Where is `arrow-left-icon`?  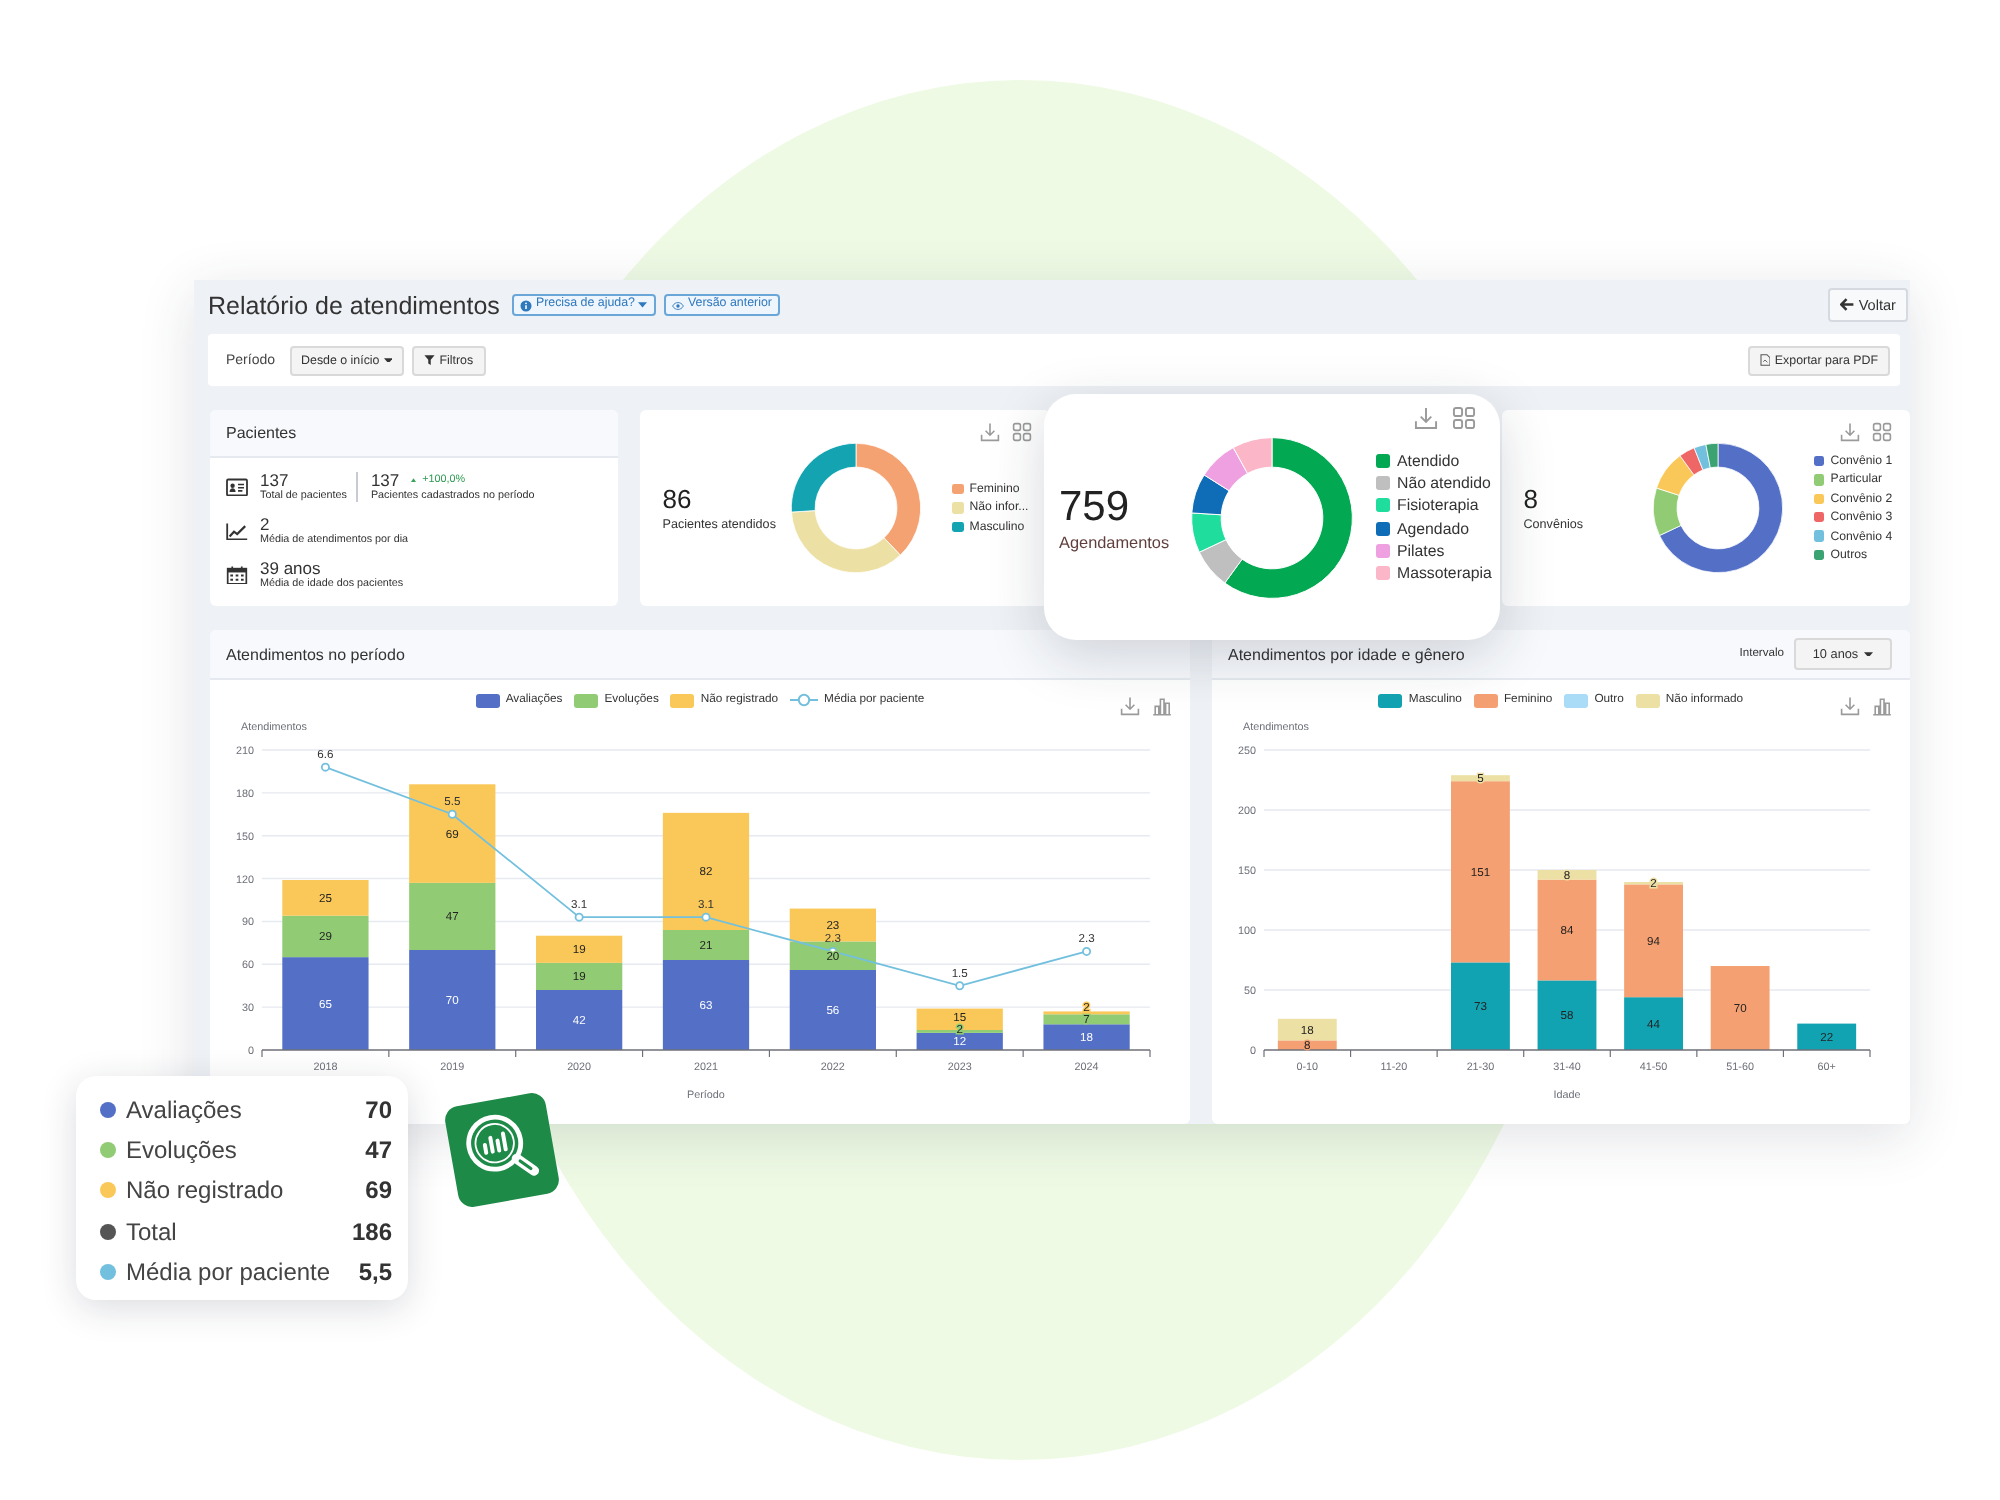
arrow-left-icon is located at coordinates (1847, 305).